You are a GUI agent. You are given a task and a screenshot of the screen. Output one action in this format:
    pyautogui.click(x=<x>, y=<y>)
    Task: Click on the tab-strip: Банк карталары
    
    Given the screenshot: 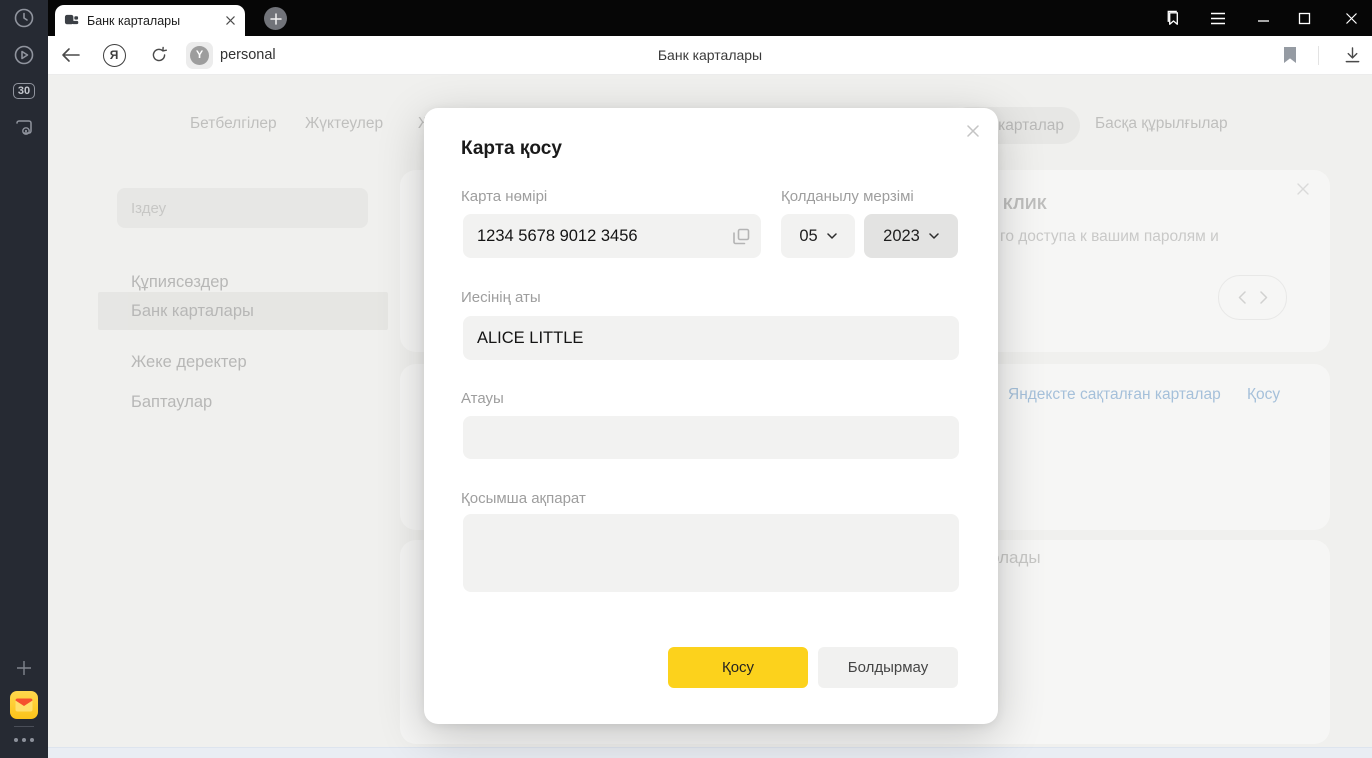 What is the action you would take?
    pyautogui.click(x=710, y=18)
    